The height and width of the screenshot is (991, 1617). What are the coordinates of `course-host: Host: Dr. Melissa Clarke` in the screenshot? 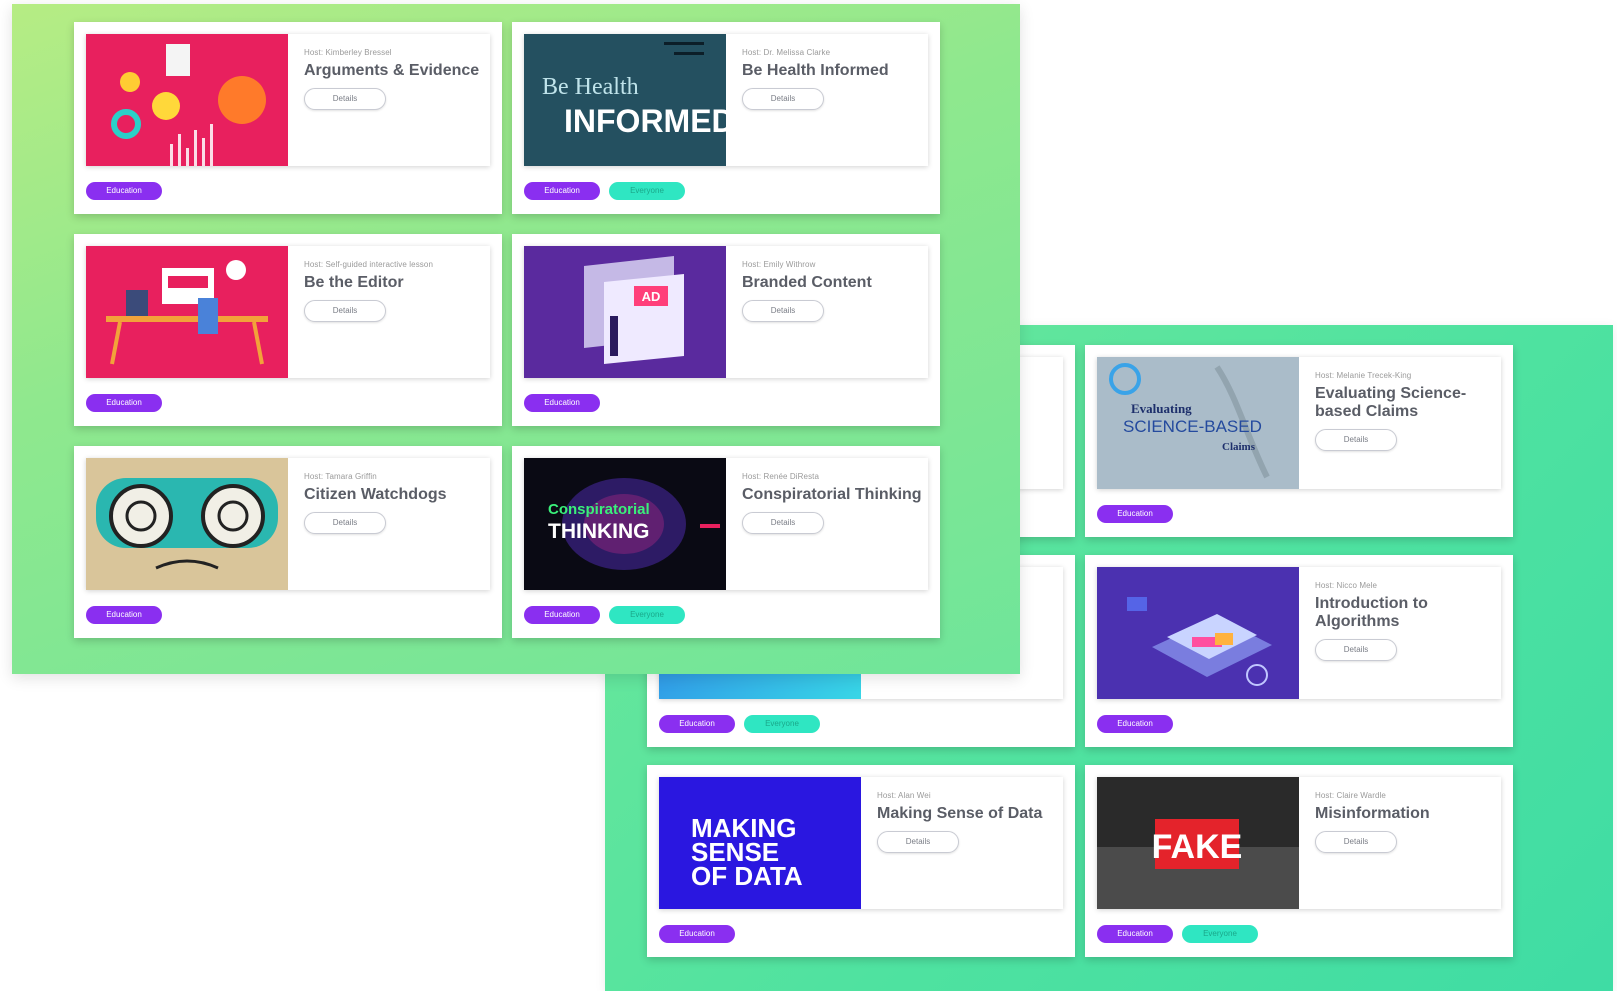 It's located at (786, 52).